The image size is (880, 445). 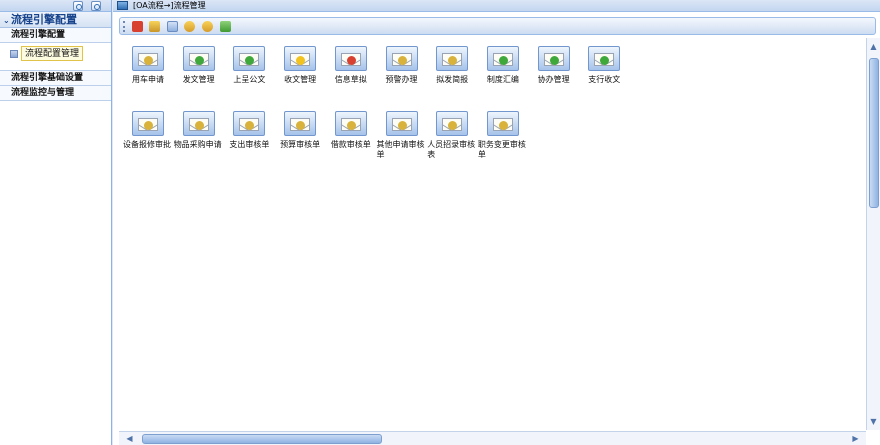 I want to click on toolbar-grip, so click(x=124, y=26).